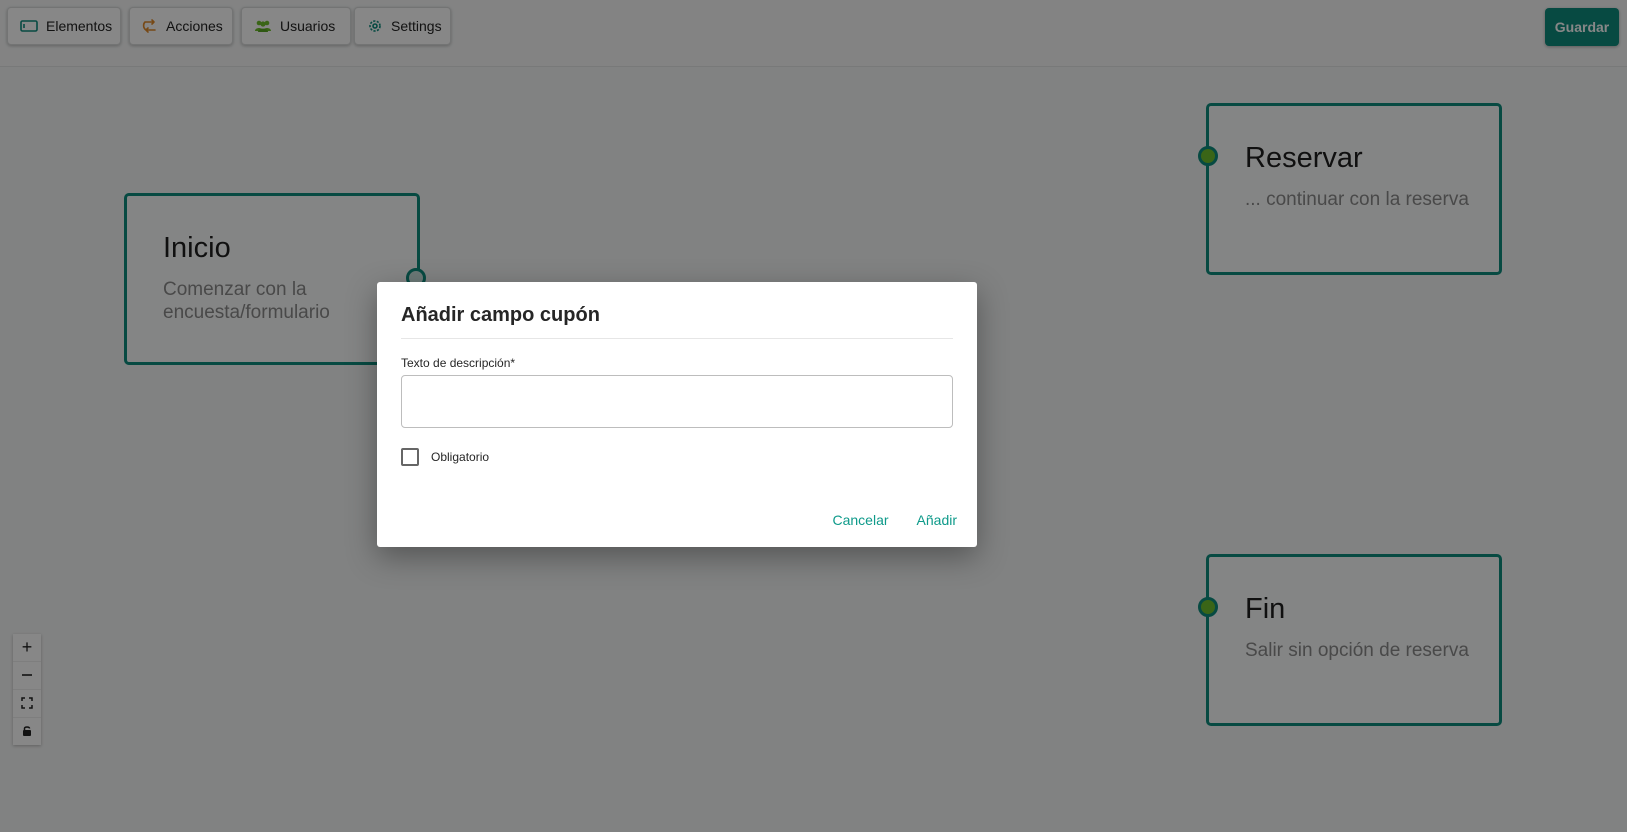 Image resolution: width=1627 pixels, height=832 pixels. Describe the element at coordinates (677, 338) in the screenshot. I see `dialog-divider` at that location.